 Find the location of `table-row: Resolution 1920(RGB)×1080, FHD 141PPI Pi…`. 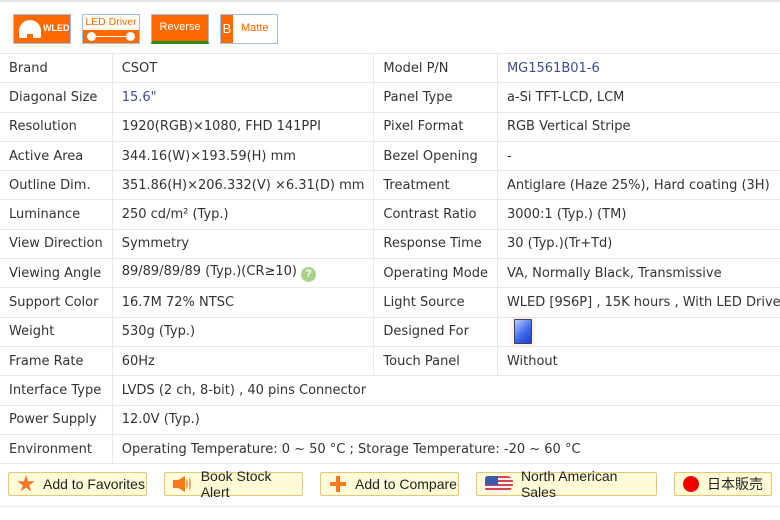

table-row: Resolution 1920(RGB)×1080, FHD 141PPI Pi… is located at coordinates (390, 126).